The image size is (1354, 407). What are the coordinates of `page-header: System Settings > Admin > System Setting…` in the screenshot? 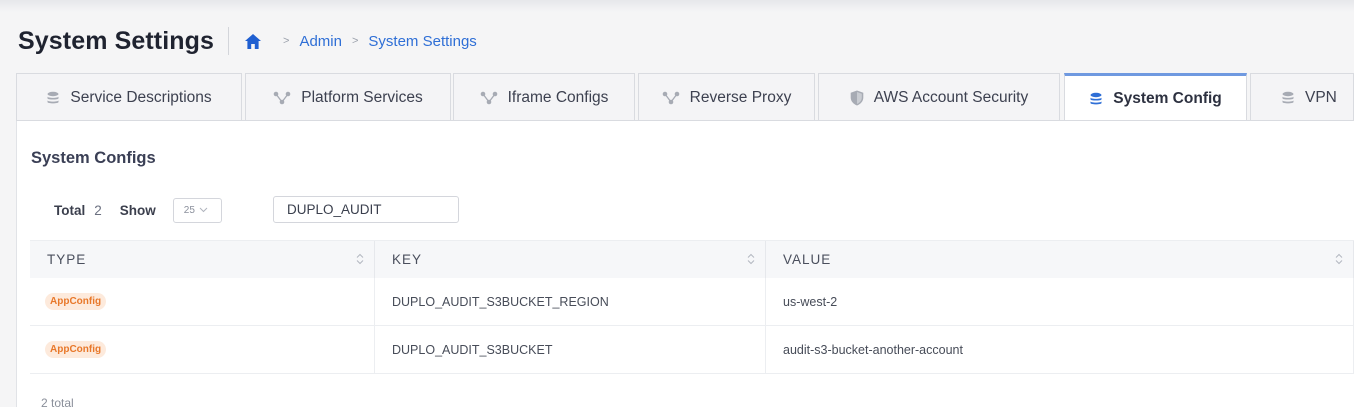 It's located at (247, 41).